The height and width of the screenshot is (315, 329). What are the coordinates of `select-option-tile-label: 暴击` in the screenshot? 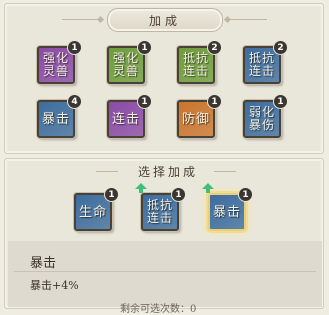 It's located at (226, 212).